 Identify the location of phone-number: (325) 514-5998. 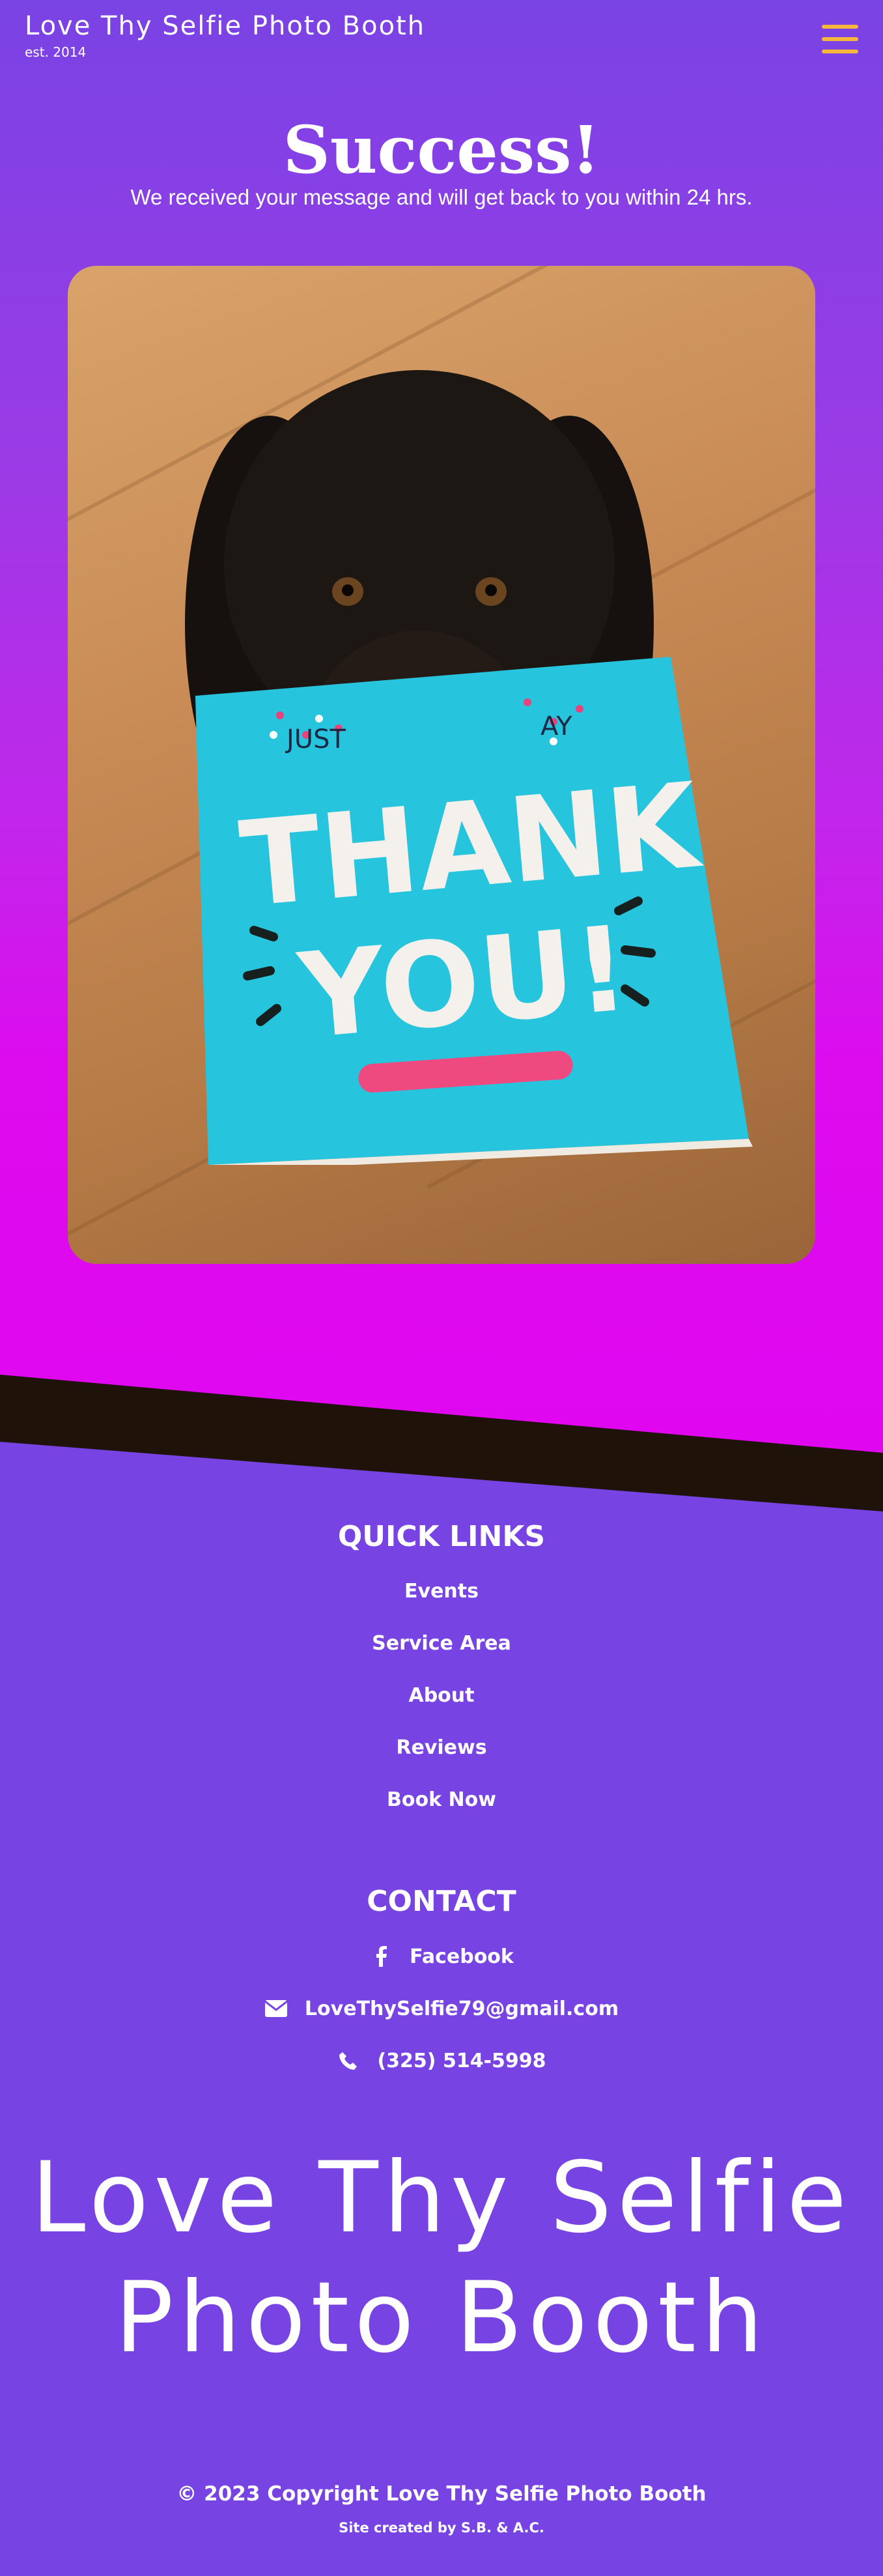
(461, 2061).